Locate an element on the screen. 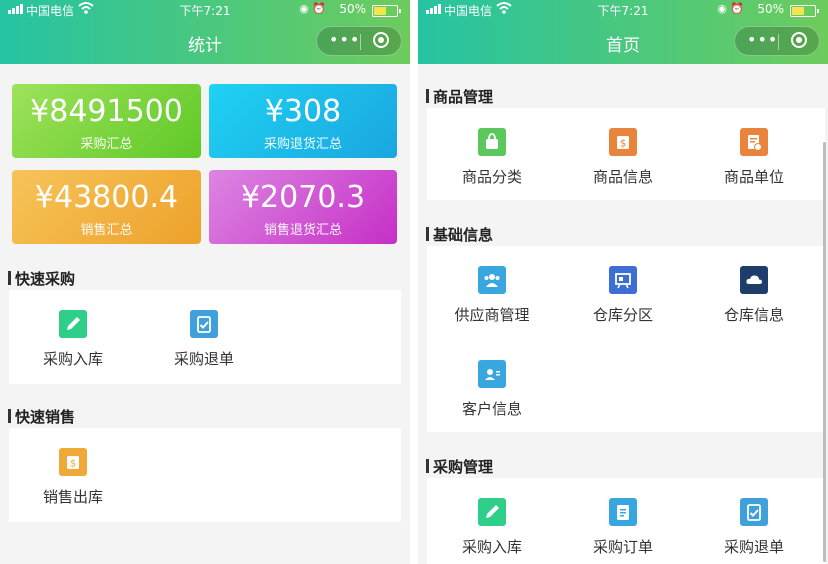 This screenshot has width=828, height=564. goods-panel: 商品分类 $ 商品信息 商品单位 is located at coordinates (626, 154).